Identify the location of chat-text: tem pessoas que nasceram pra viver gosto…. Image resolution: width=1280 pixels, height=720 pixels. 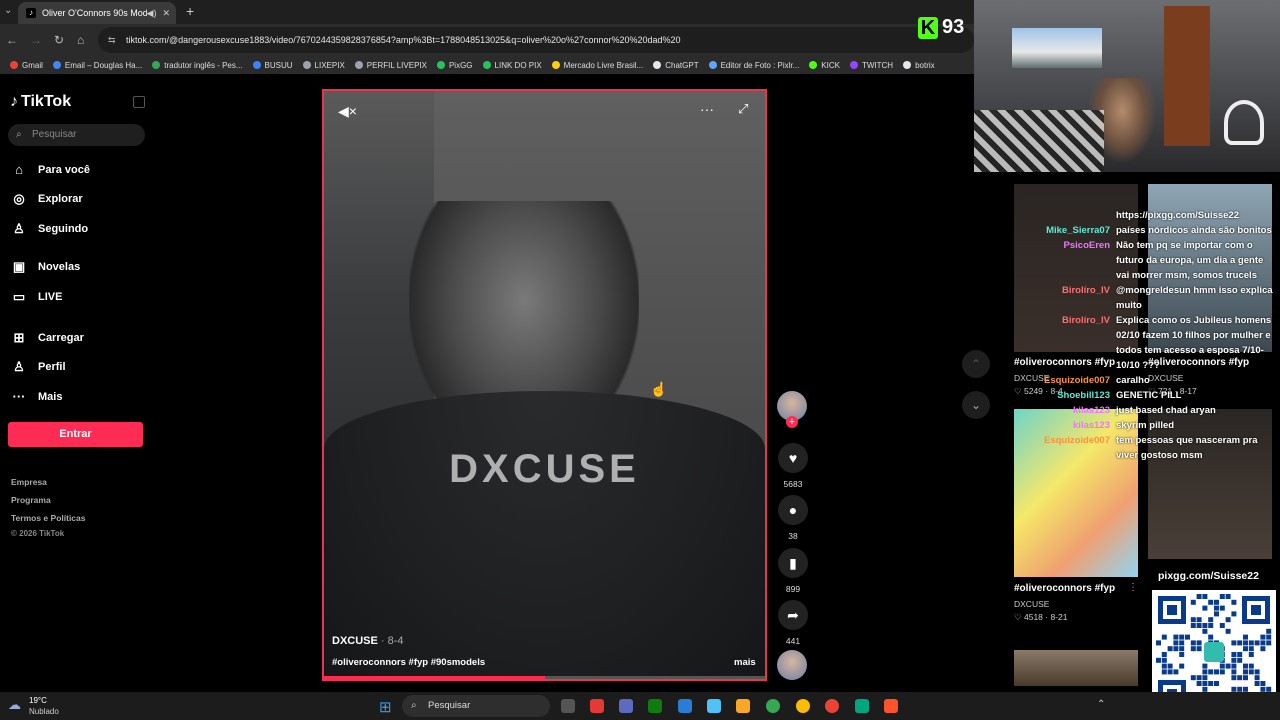
(1187, 448).